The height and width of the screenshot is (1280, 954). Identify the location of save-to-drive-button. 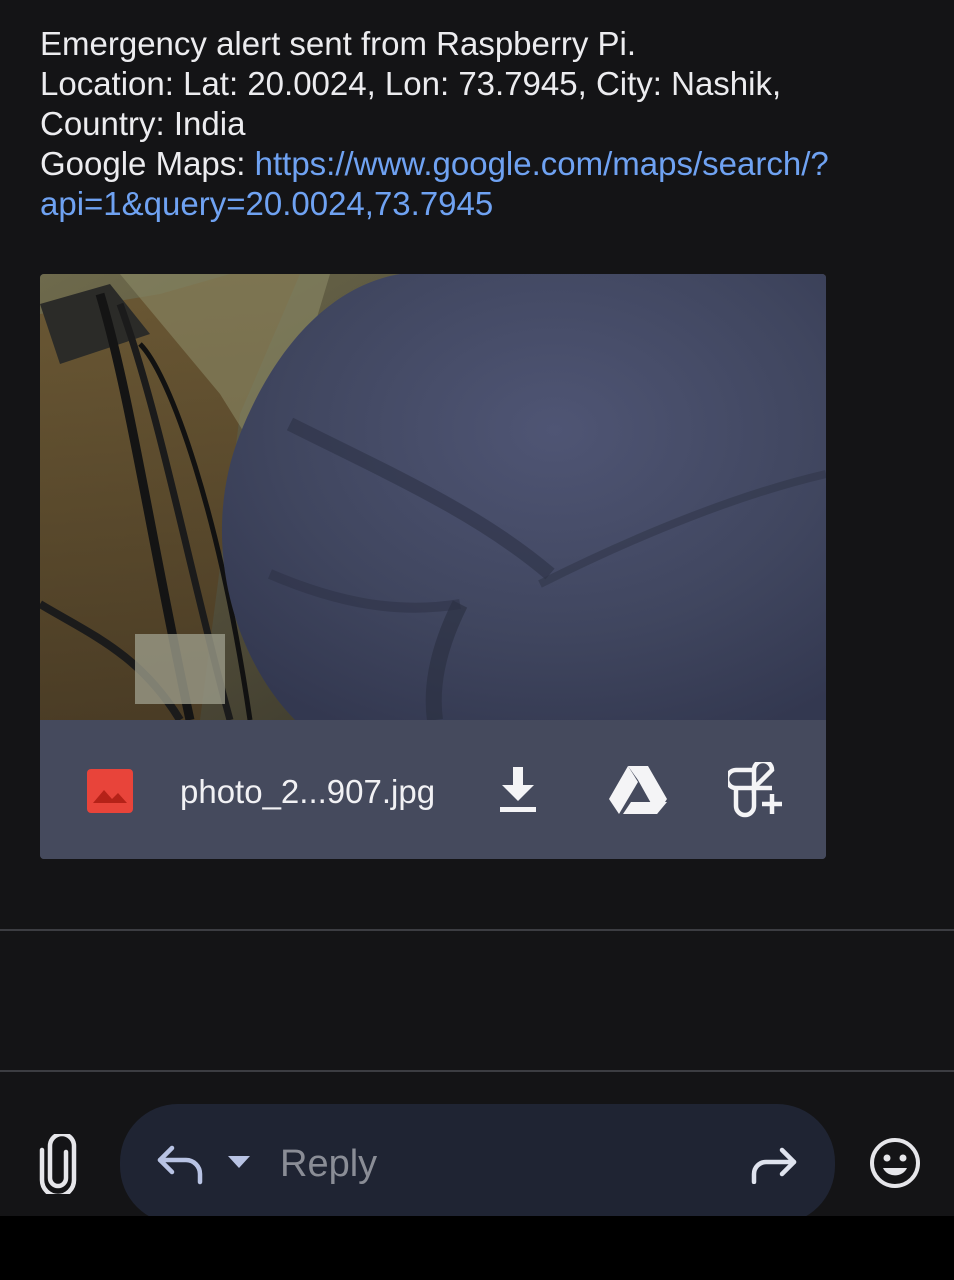
(638, 790).